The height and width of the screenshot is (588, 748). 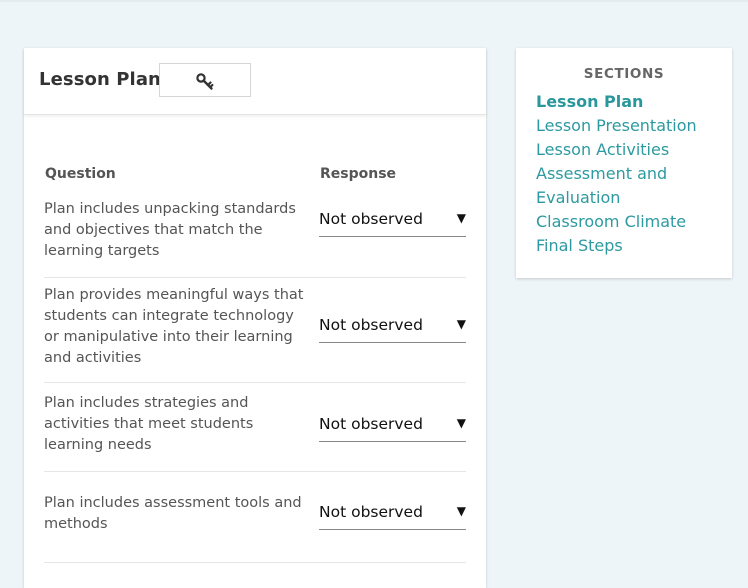 I want to click on sections-title: SECTIONS, so click(x=624, y=74).